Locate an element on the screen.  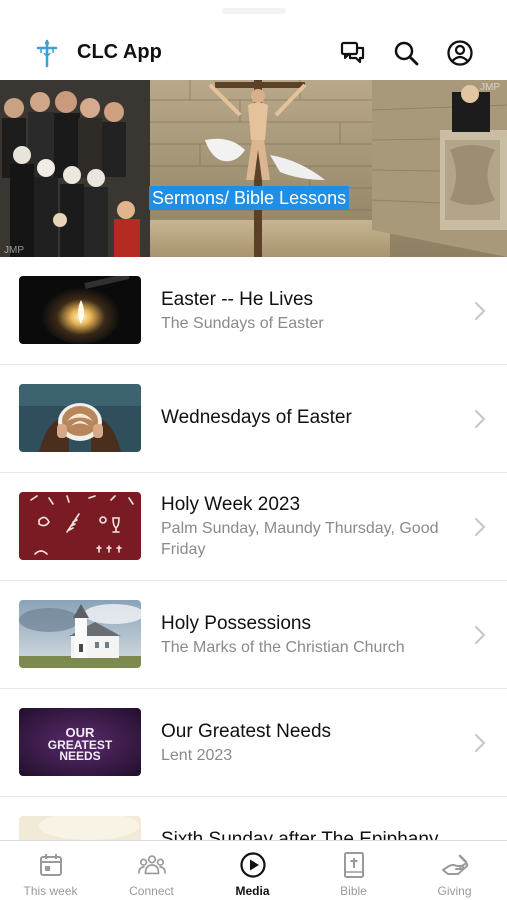
tab-label: Media is located at coordinates (252, 891).